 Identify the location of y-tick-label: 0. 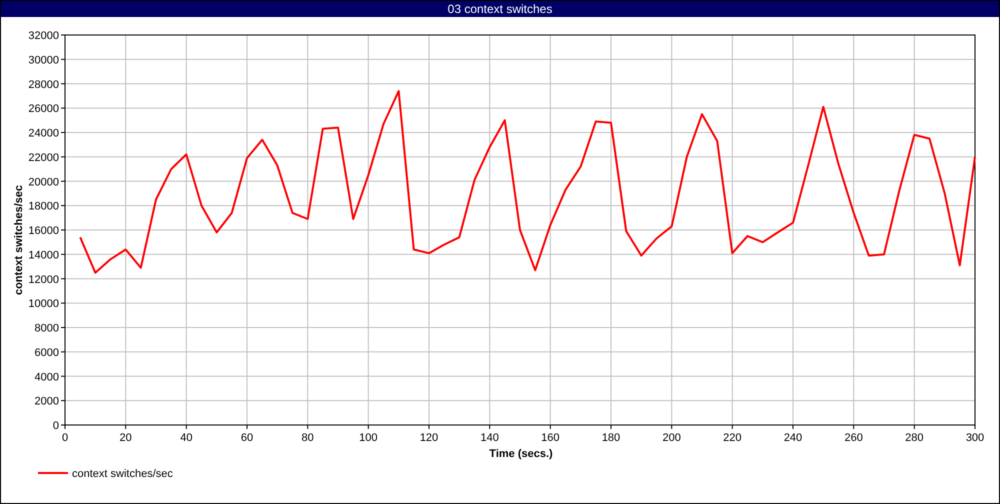
(55, 426).